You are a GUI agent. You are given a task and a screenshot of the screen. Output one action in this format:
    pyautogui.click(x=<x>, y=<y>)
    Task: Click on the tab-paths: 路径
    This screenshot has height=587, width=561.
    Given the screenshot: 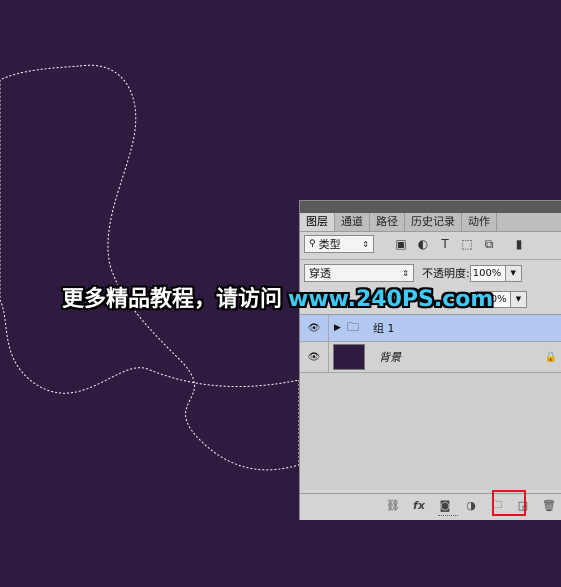 What is the action you would take?
    pyautogui.click(x=387, y=222)
    